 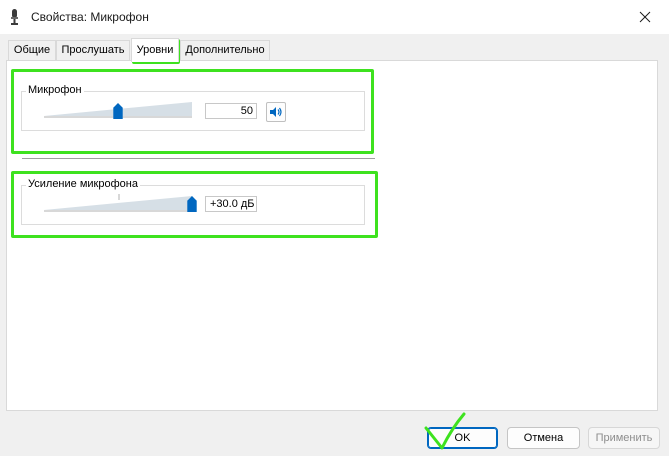 I want to click on tab-listen: Прослушать, so click(x=93, y=50).